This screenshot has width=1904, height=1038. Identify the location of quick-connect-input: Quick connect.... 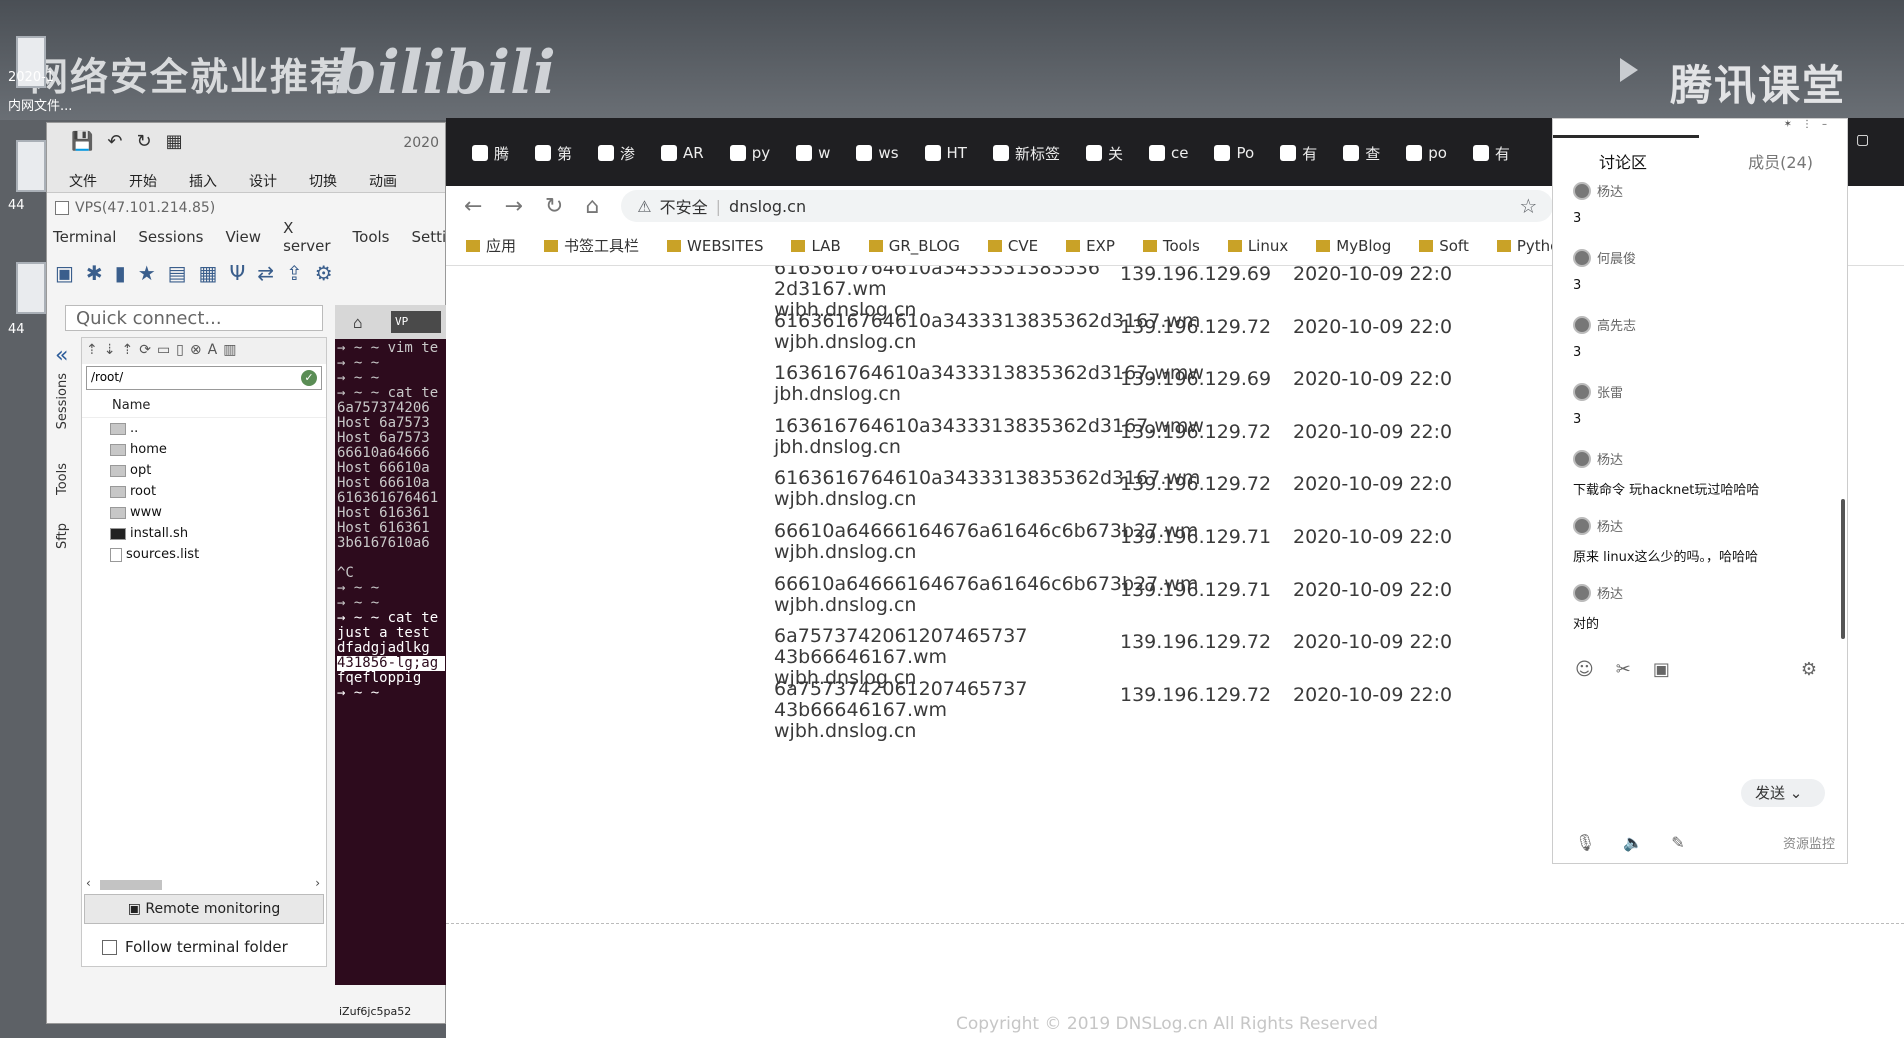
(194, 318).